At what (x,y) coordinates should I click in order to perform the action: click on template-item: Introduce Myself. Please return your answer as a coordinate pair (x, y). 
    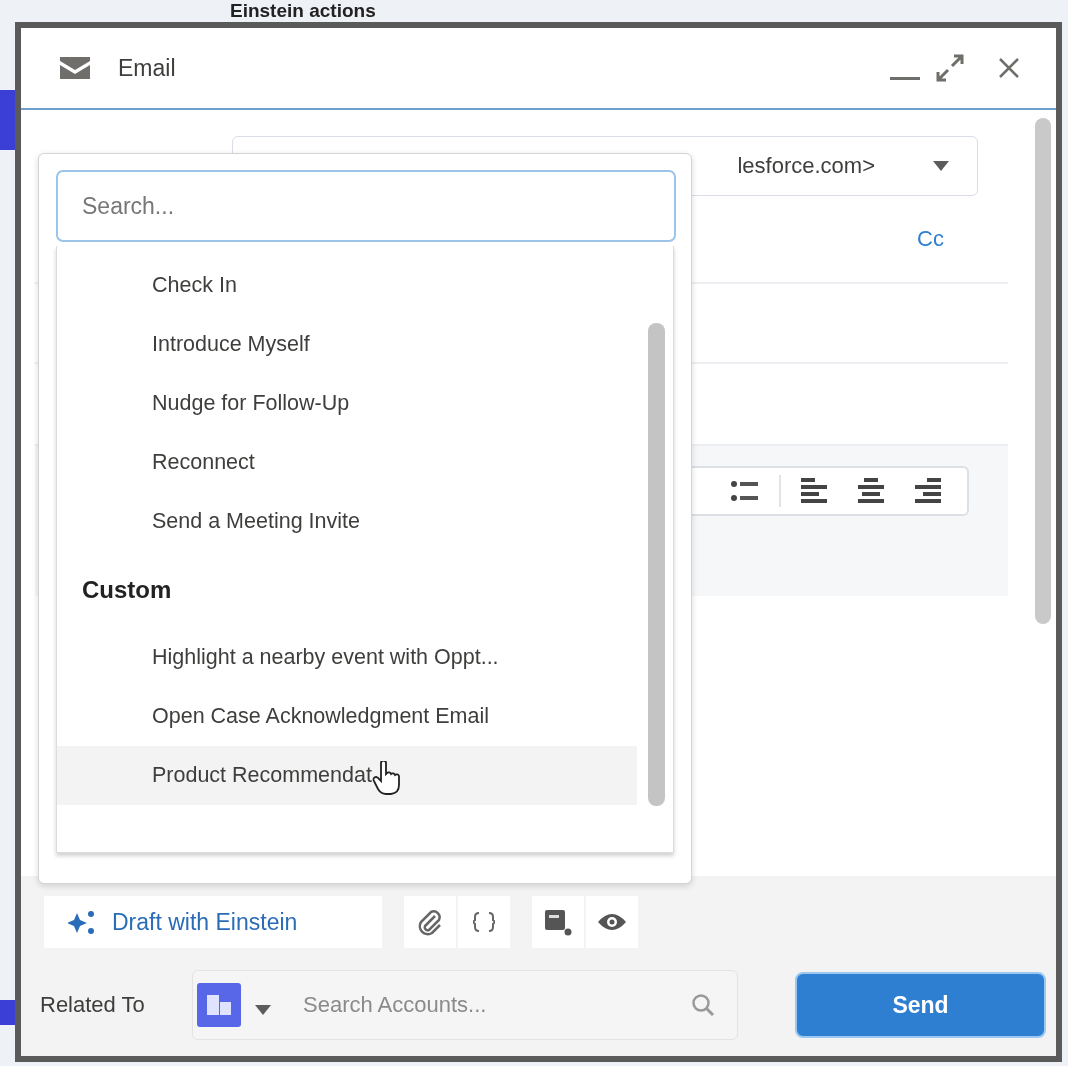
    Looking at the image, I should click on (347, 344).